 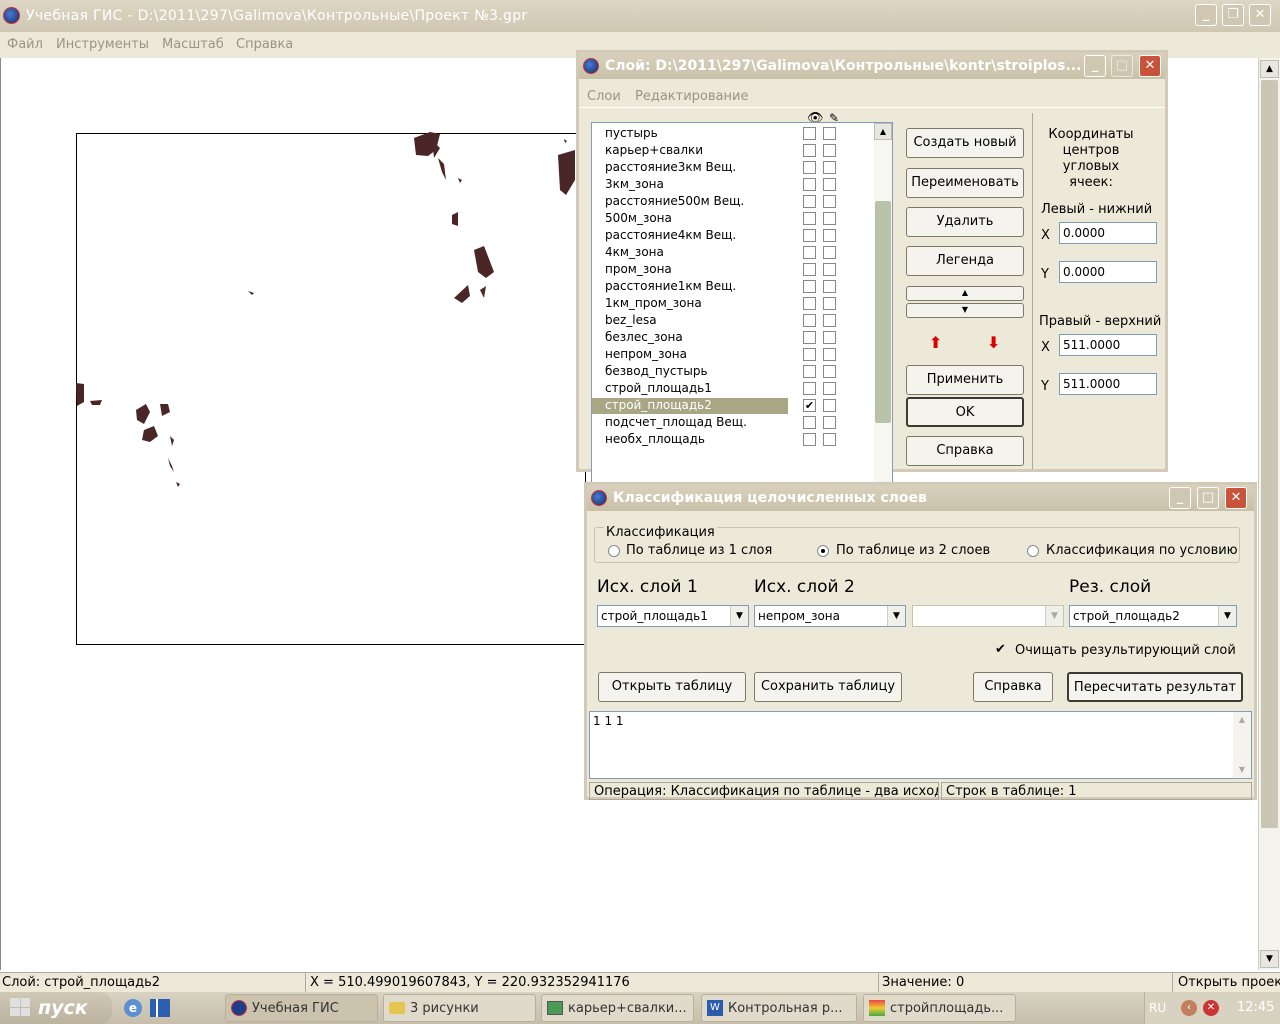 What do you see at coordinates (965, 261) in the screenshot?
I see `legend-button: Легенда` at bounding box center [965, 261].